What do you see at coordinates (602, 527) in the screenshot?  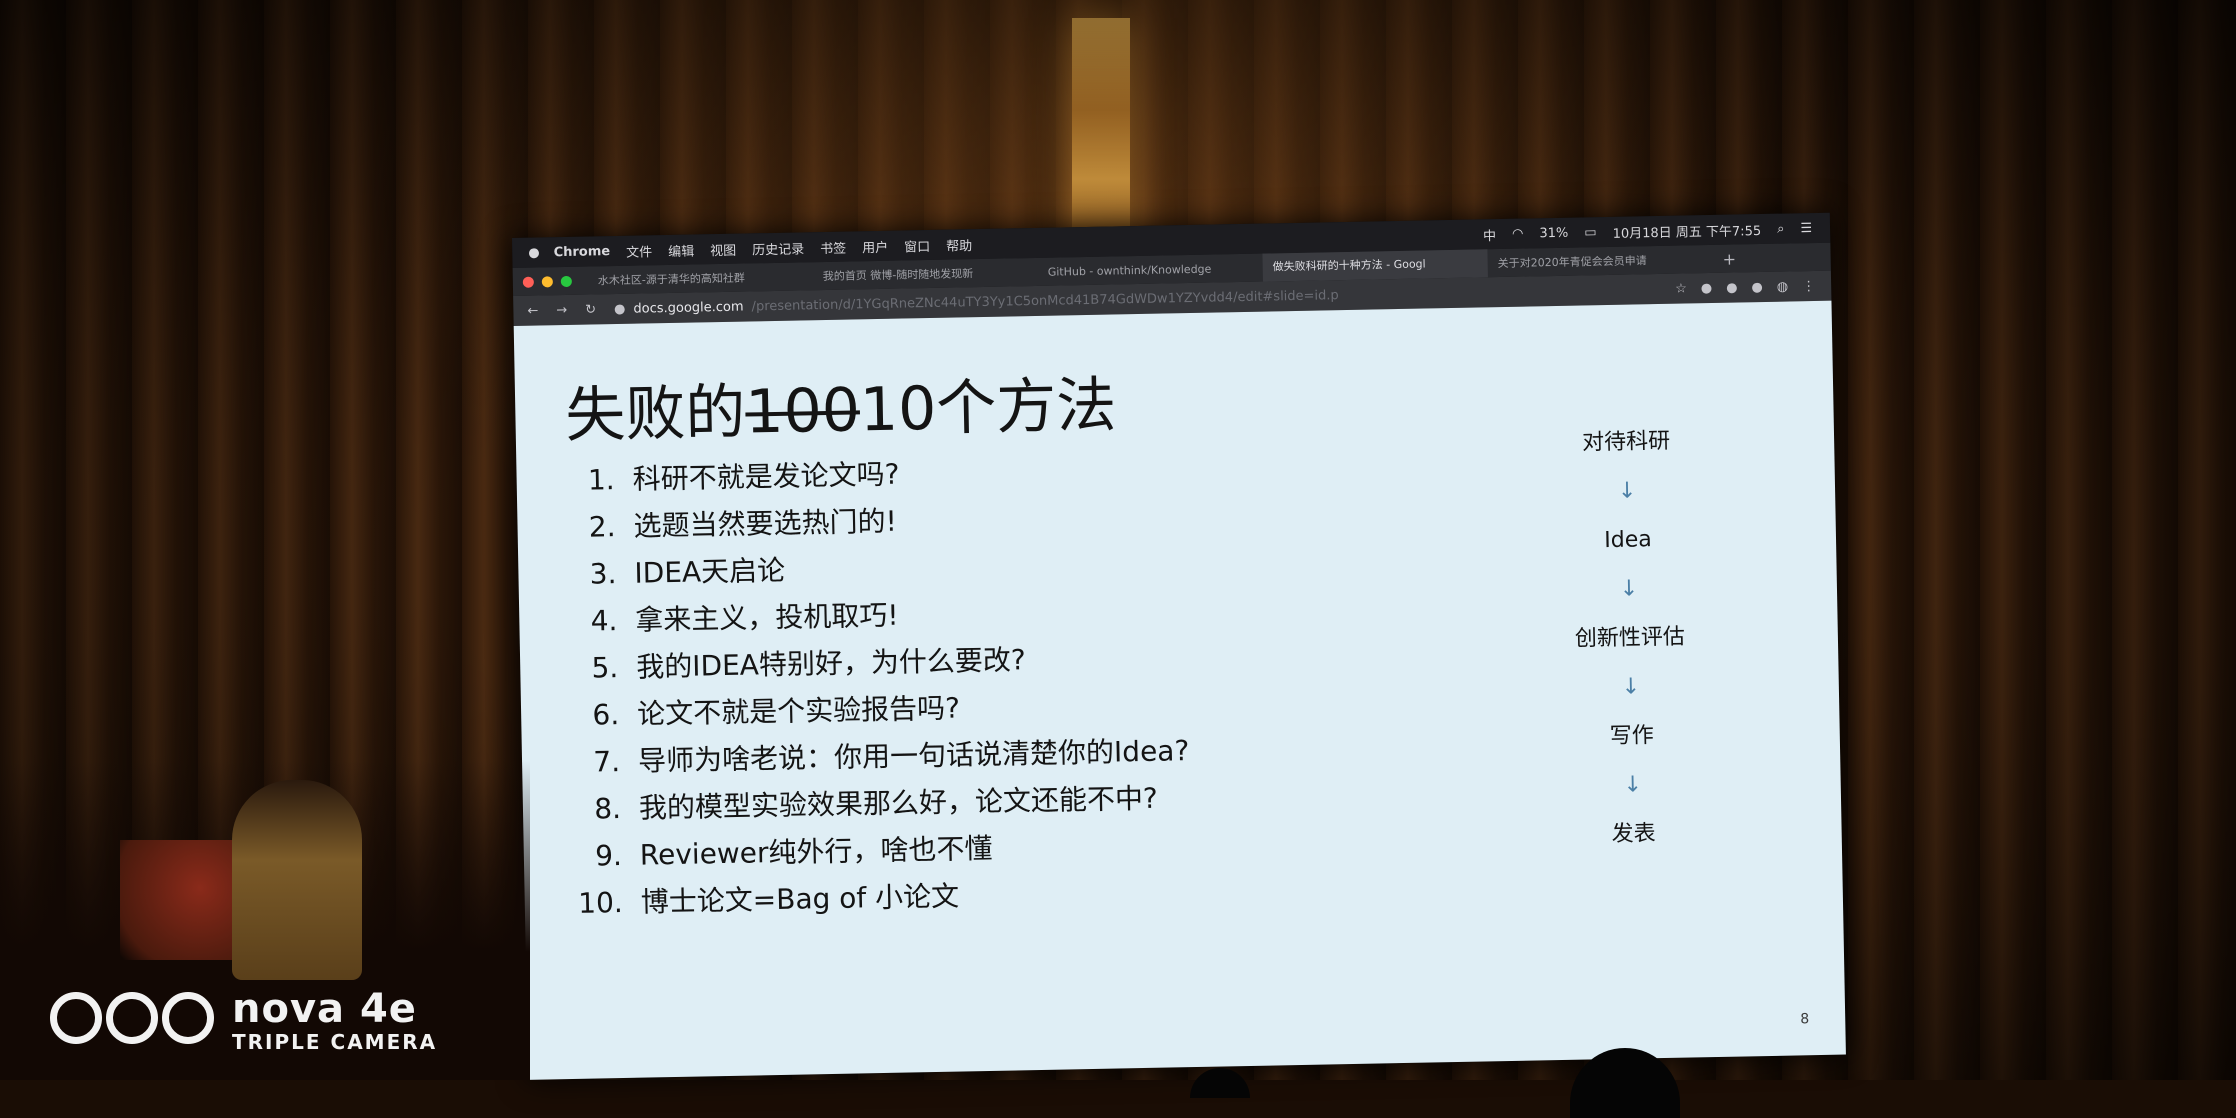 I see `item-number: 2.` at bounding box center [602, 527].